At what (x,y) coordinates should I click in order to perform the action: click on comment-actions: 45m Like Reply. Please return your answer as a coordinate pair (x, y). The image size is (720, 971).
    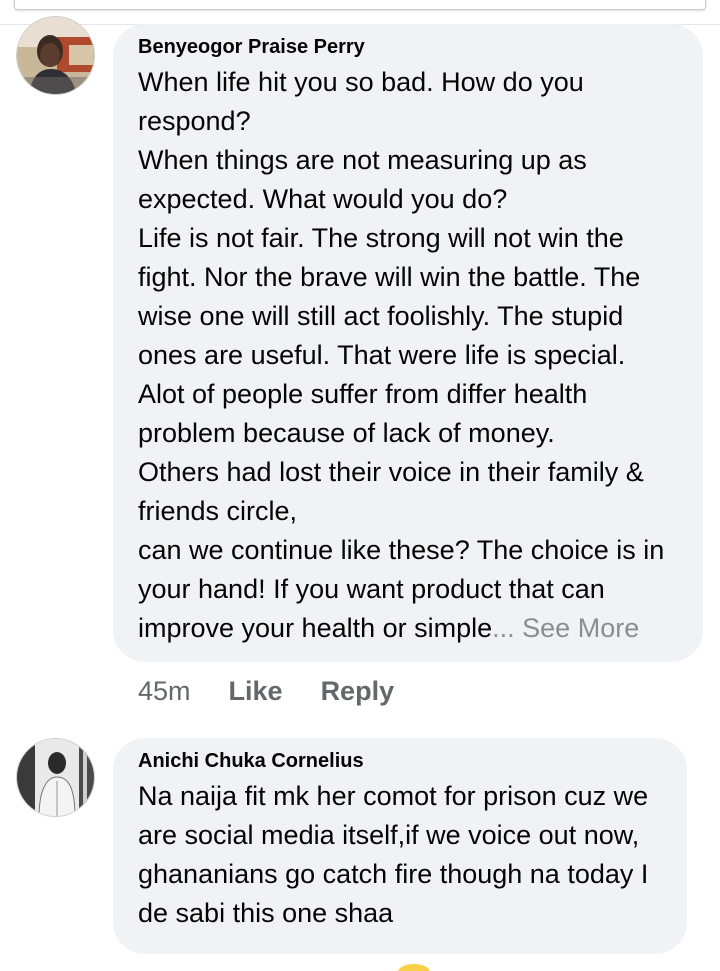
    Looking at the image, I should click on (285, 691).